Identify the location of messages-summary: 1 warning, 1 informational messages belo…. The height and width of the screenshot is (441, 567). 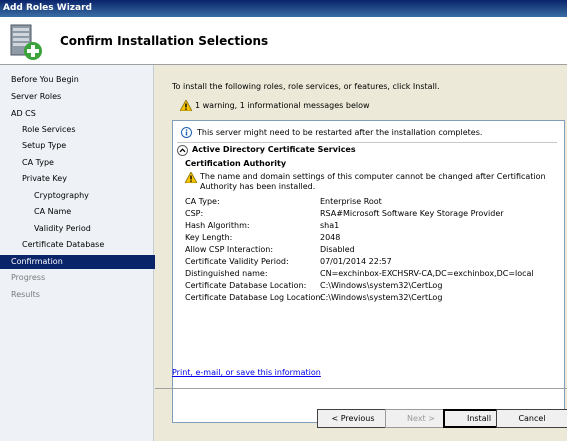
(274, 106).